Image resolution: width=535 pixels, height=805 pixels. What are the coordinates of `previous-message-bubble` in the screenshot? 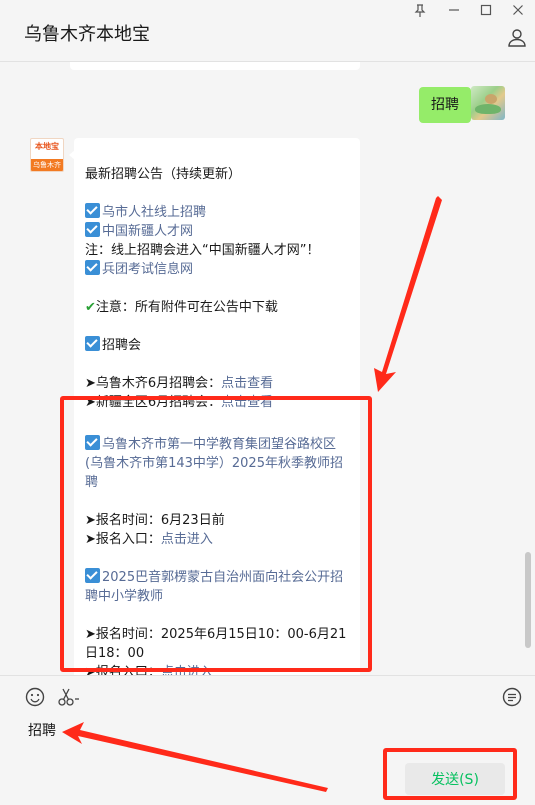 It's located at (215, 66).